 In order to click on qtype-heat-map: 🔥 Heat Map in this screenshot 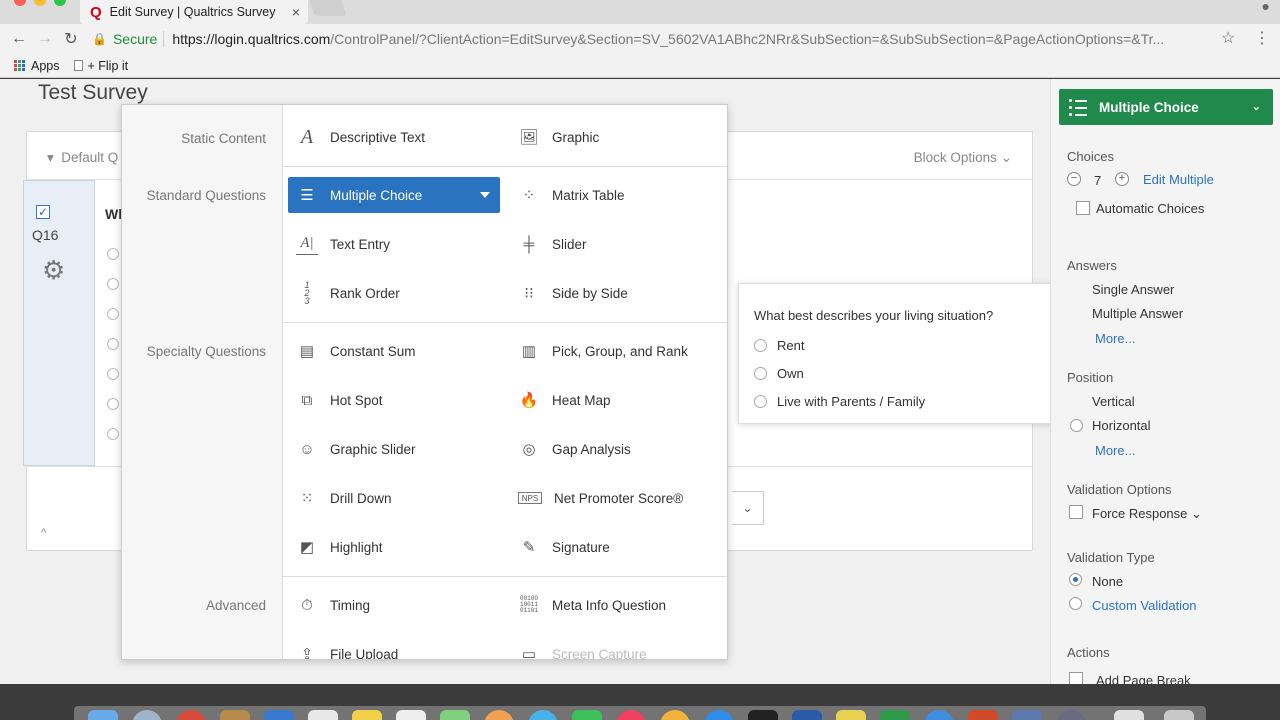, I will do `click(564, 400)`.